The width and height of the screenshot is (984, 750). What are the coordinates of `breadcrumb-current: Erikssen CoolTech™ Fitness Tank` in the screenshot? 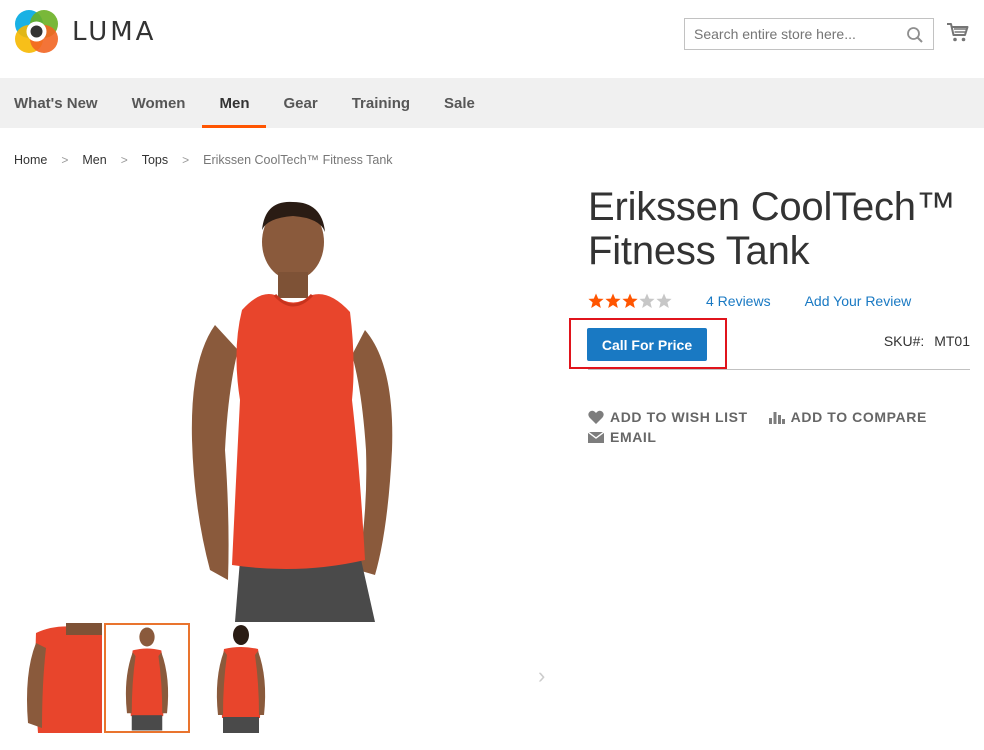 It's located at (298, 160).